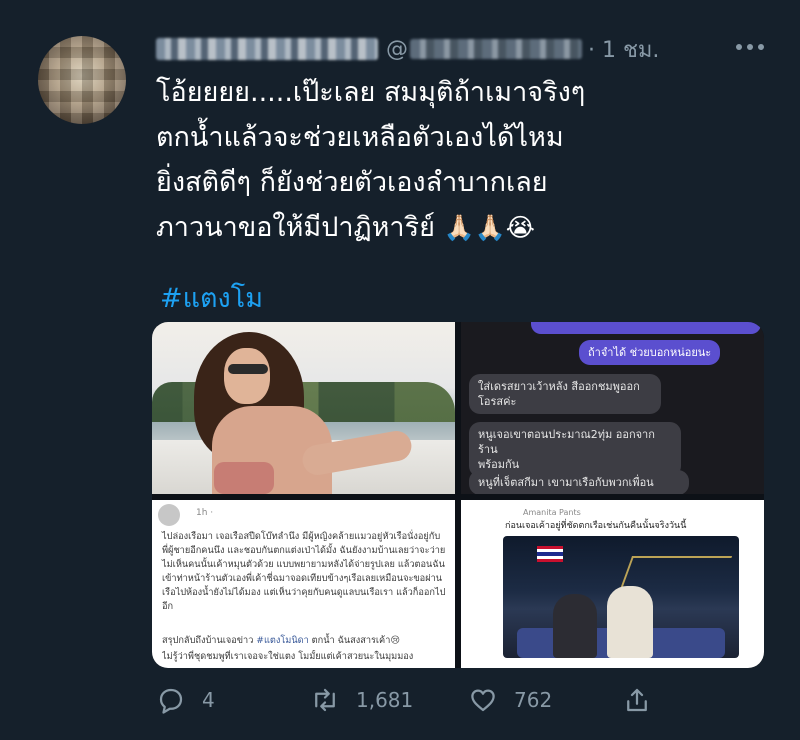  What do you see at coordinates (360, 137) in the screenshot?
I see `tweet-line-2: ตกน้ำแล้วจะช่วยเหลือตัวเองได้ไหม` at bounding box center [360, 137].